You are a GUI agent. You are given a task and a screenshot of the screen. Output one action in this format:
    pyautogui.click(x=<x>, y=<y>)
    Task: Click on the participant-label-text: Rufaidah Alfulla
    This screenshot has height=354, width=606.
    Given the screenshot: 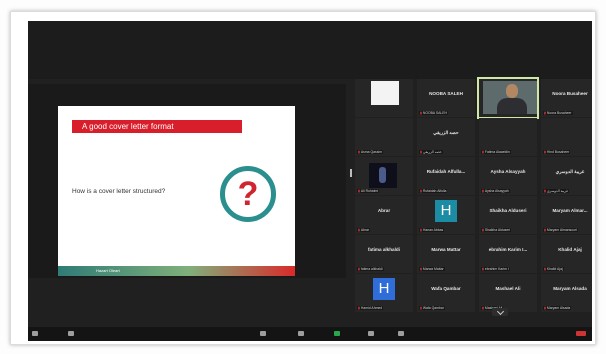 What is the action you would take?
    pyautogui.click(x=434, y=191)
    